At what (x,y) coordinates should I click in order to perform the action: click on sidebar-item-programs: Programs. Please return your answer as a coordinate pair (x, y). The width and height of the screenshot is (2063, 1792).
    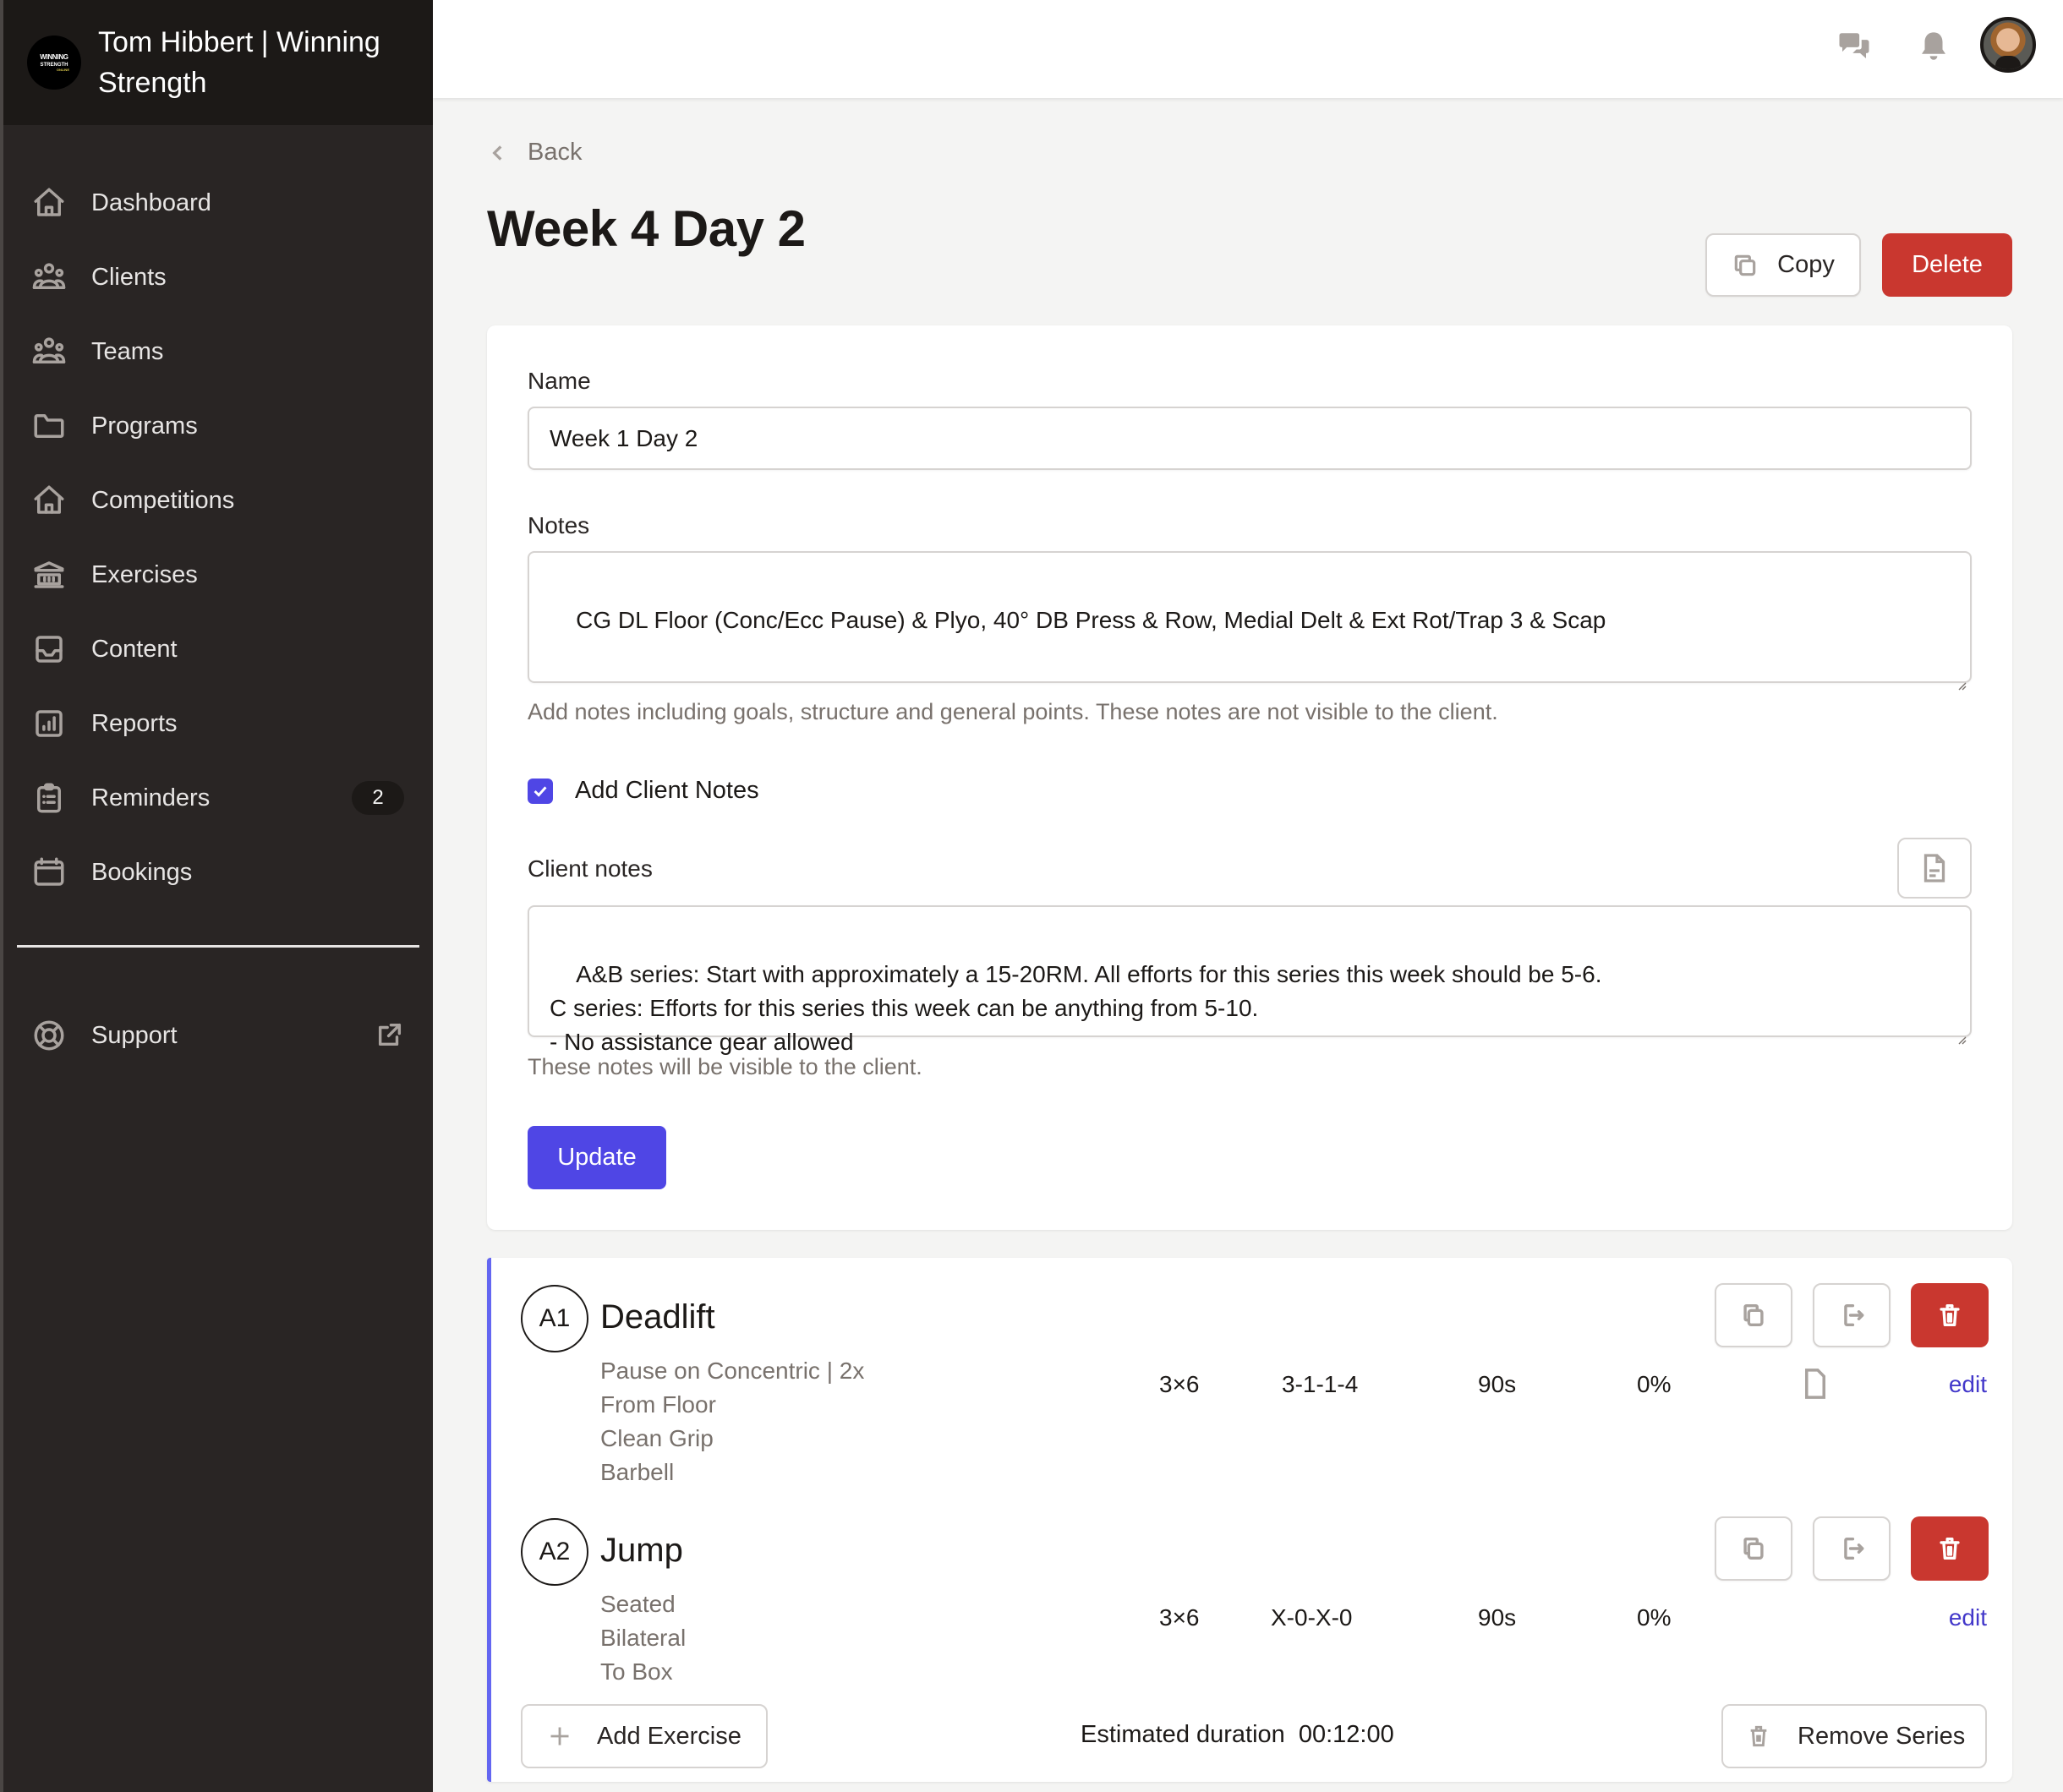
    Looking at the image, I should click on (218, 426).